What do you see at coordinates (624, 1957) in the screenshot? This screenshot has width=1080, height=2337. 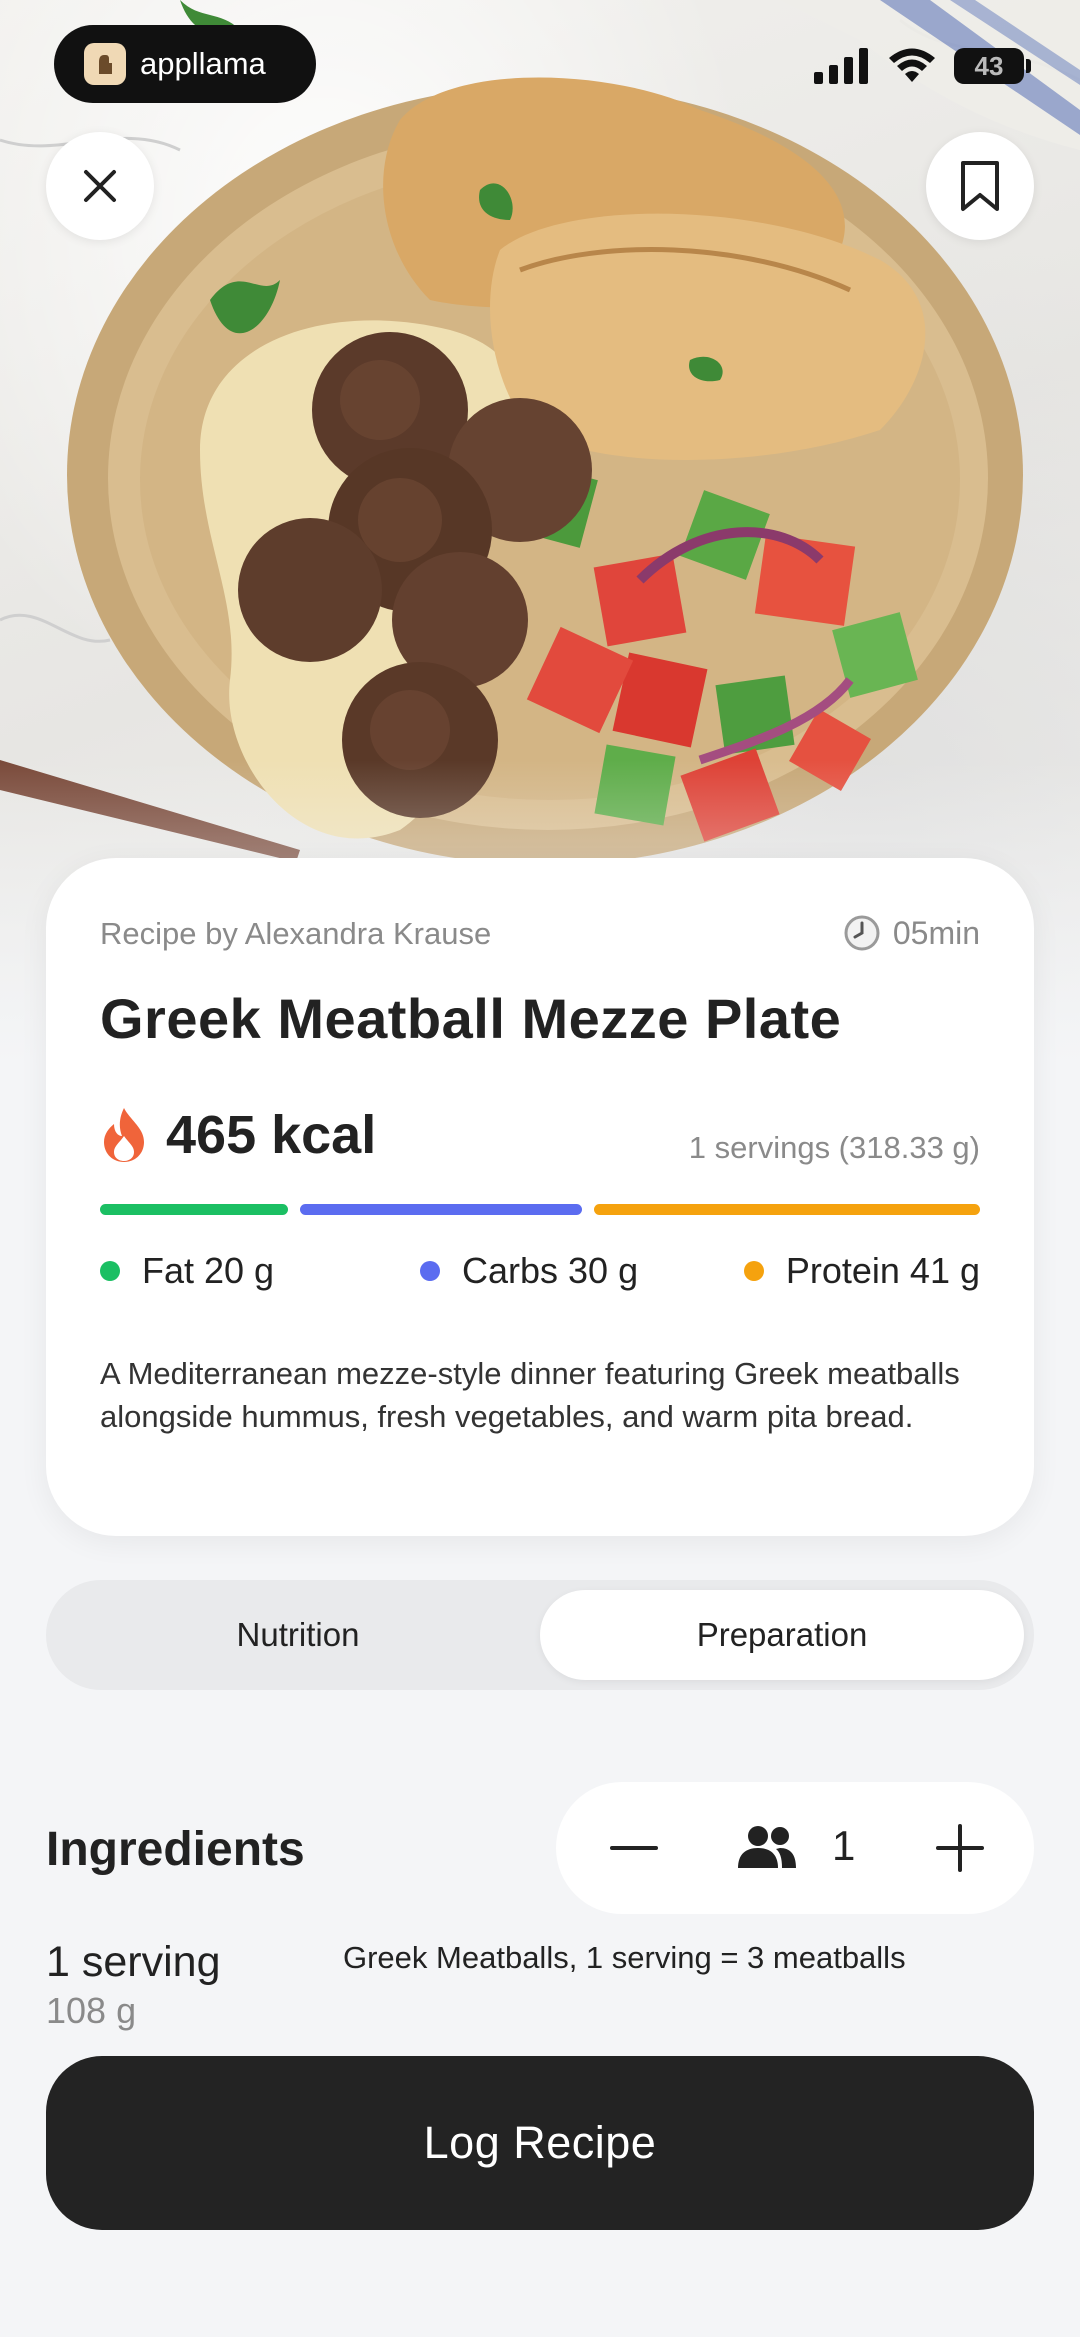 I see `ingredient-name: Greek Meatballs, 1 serving = 3 meatballs` at bounding box center [624, 1957].